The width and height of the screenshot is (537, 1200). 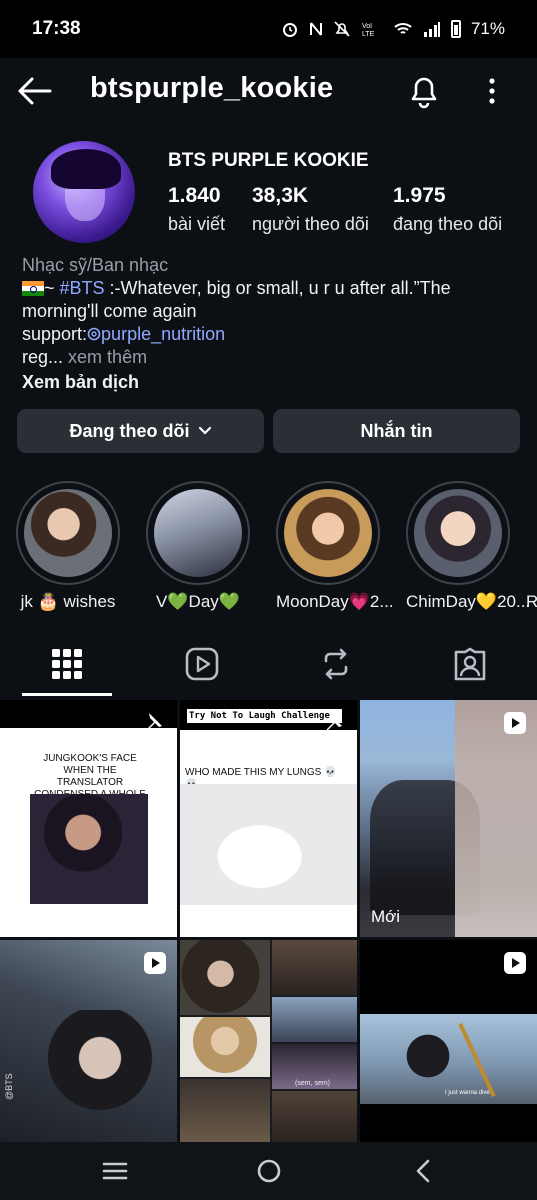 What do you see at coordinates (52, 288) in the screenshot?
I see `bio-prefix: ~` at bounding box center [52, 288].